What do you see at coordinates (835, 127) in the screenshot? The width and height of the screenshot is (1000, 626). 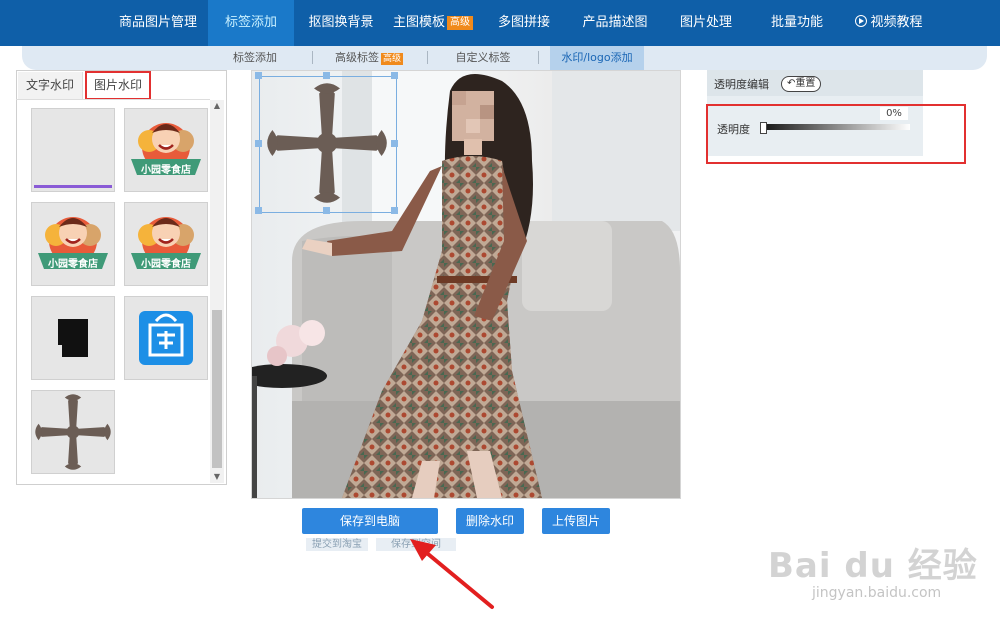 I see `opacity-slider-track` at bounding box center [835, 127].